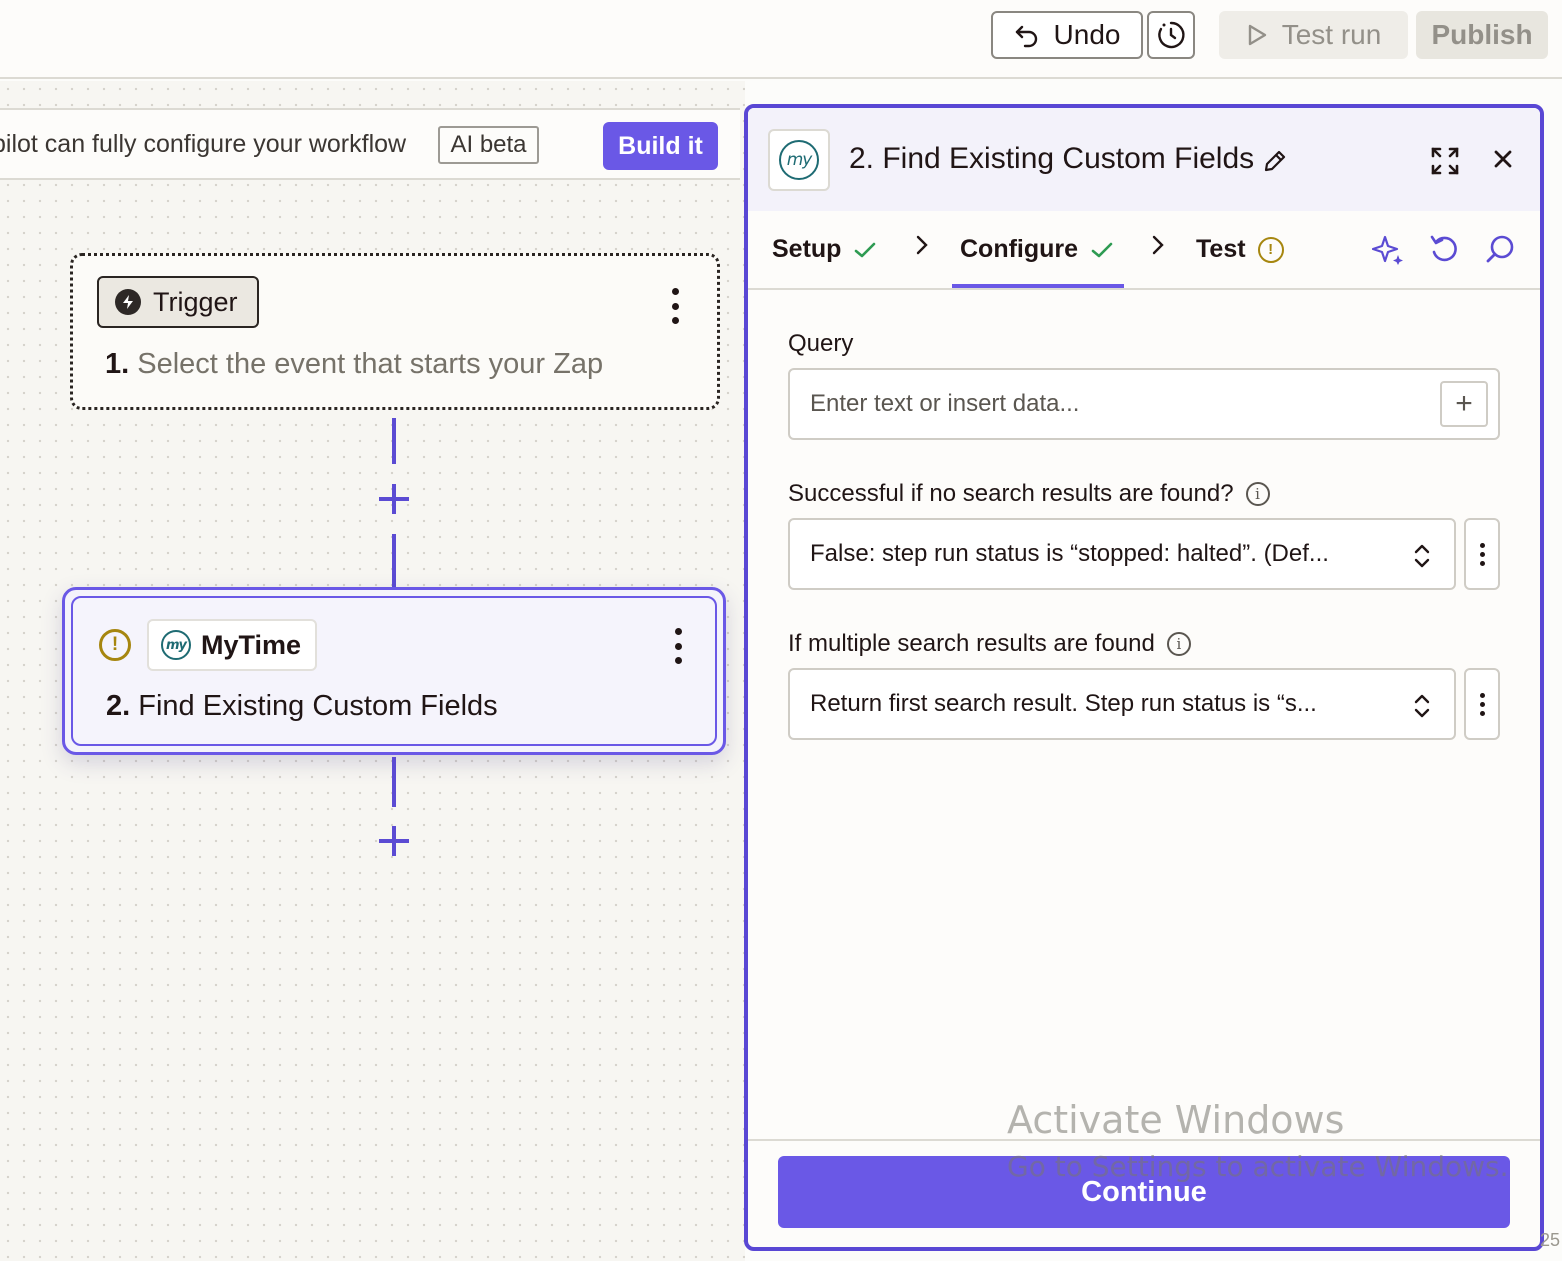 Image resolution: width=1562 pixels, height=1261 pixels. I want to click on tab-test: Test !, so click(1240, 249).